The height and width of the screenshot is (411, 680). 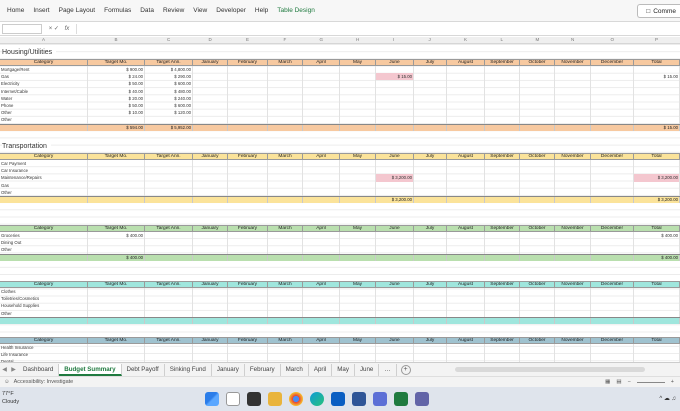 I want to click on column-label: November, so click(x=573, y=284).